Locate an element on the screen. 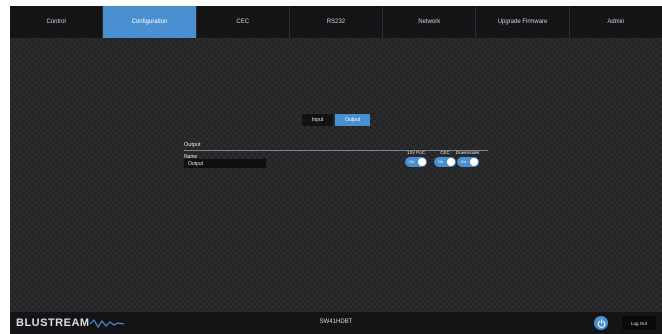 Image resolution: width=662 pixels, height=334 pixels. power-icon is located at coordinates (601, 323).